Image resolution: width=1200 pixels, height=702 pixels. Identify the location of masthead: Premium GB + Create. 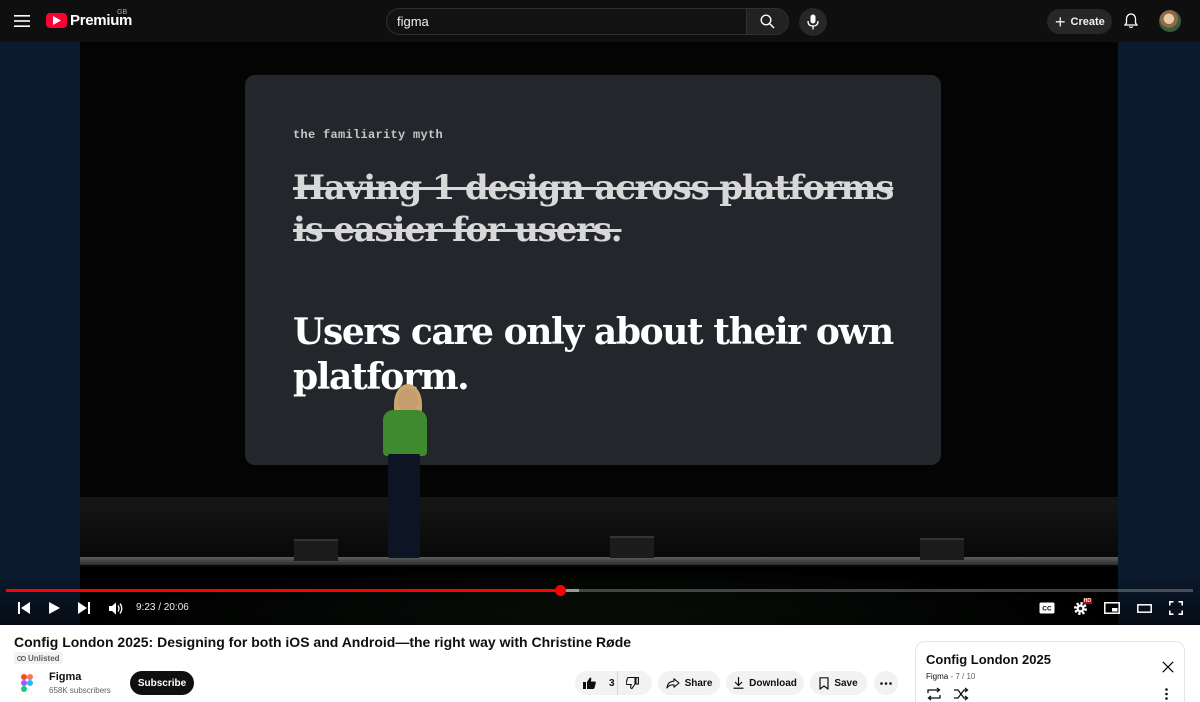
(600, 21).